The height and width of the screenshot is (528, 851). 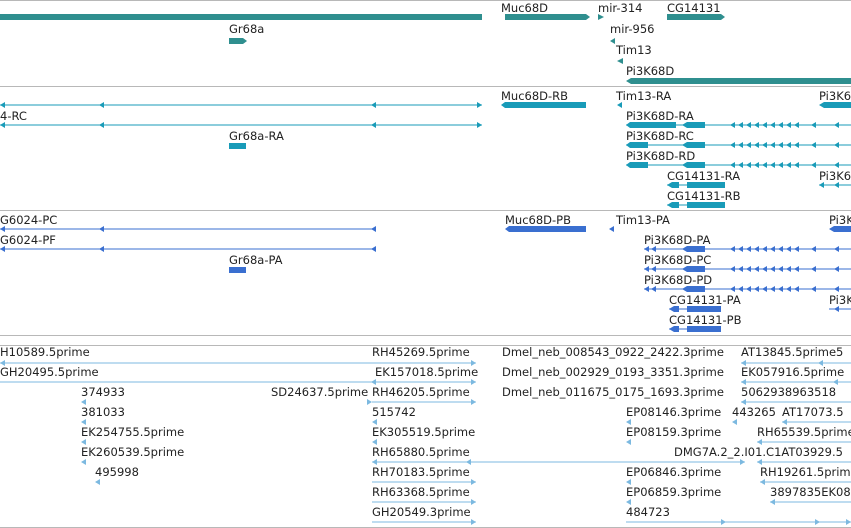 I want to click on feature-label: CG14131-PA, so click(x=705, y=300).